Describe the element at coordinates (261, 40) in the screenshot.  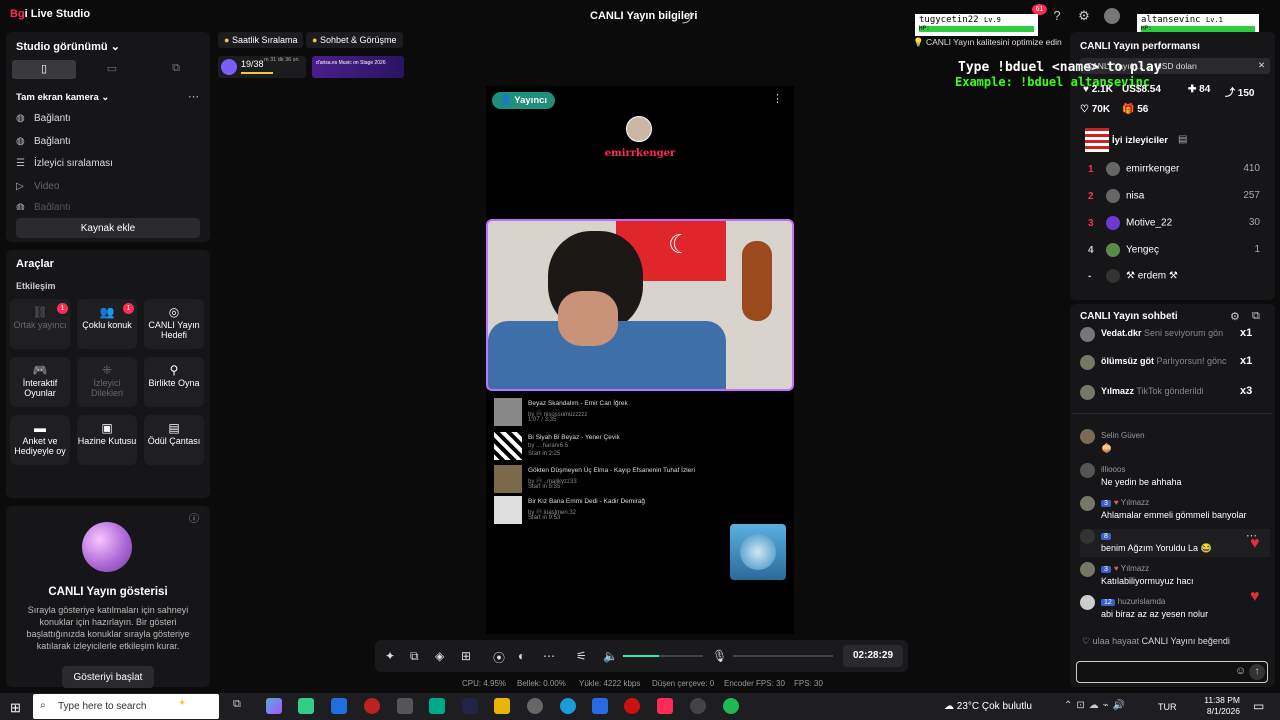
I see `hourly-ranking-chip: ● Saatlik Sıralama` at that location.